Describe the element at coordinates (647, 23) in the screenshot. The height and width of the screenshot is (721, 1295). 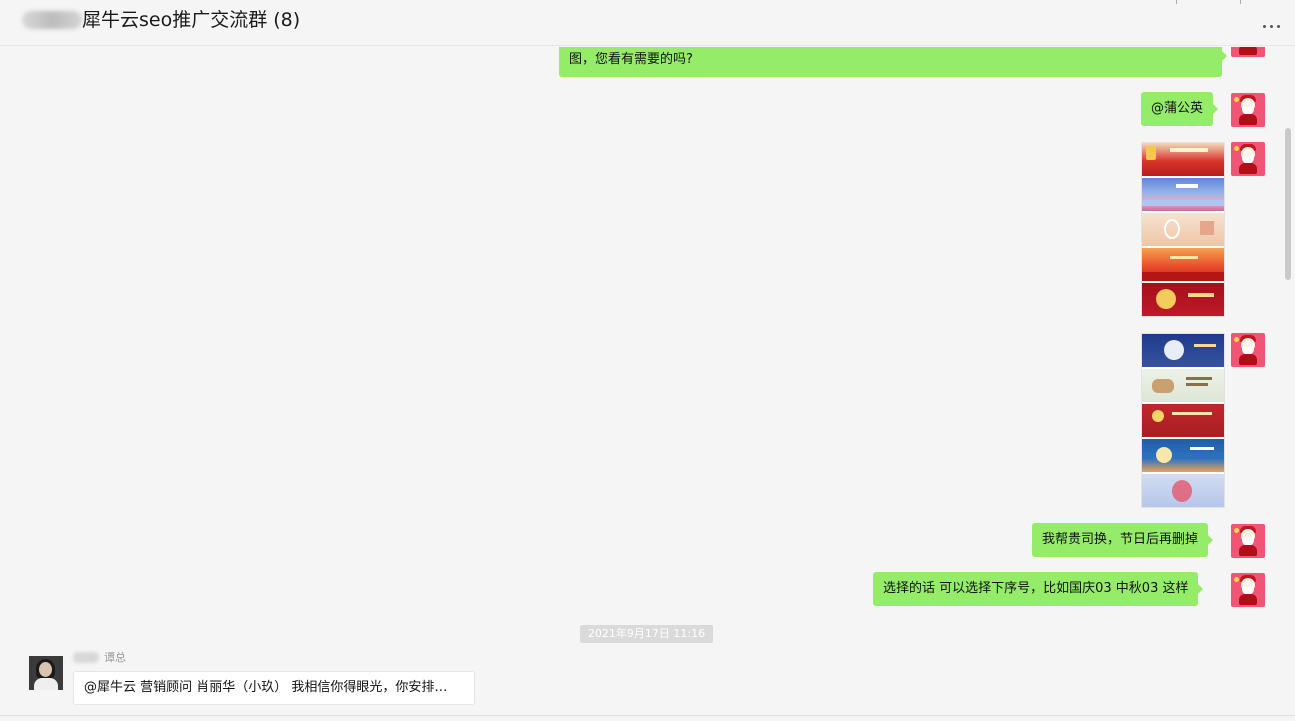
I see `chat-header: 犀牛云seo推广交流群 (8)` at that location.